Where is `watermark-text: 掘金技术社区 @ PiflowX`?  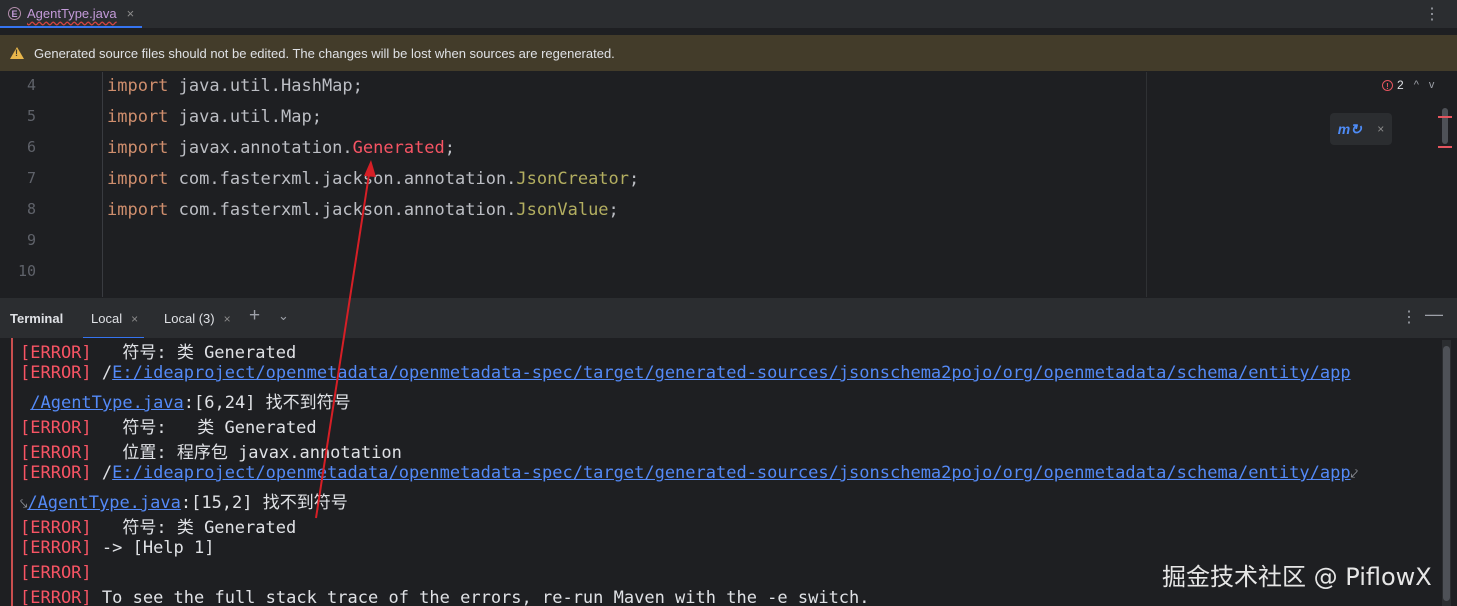 watermark-text: 掘金技术社区 @ PiflowX is located at coordinates (1297, 577).